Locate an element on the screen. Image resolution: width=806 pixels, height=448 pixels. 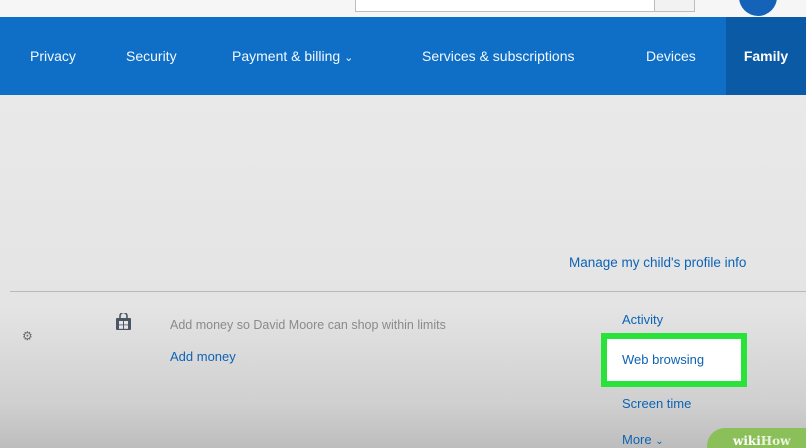
windows-store-icon is located at coordinates (123, 320).